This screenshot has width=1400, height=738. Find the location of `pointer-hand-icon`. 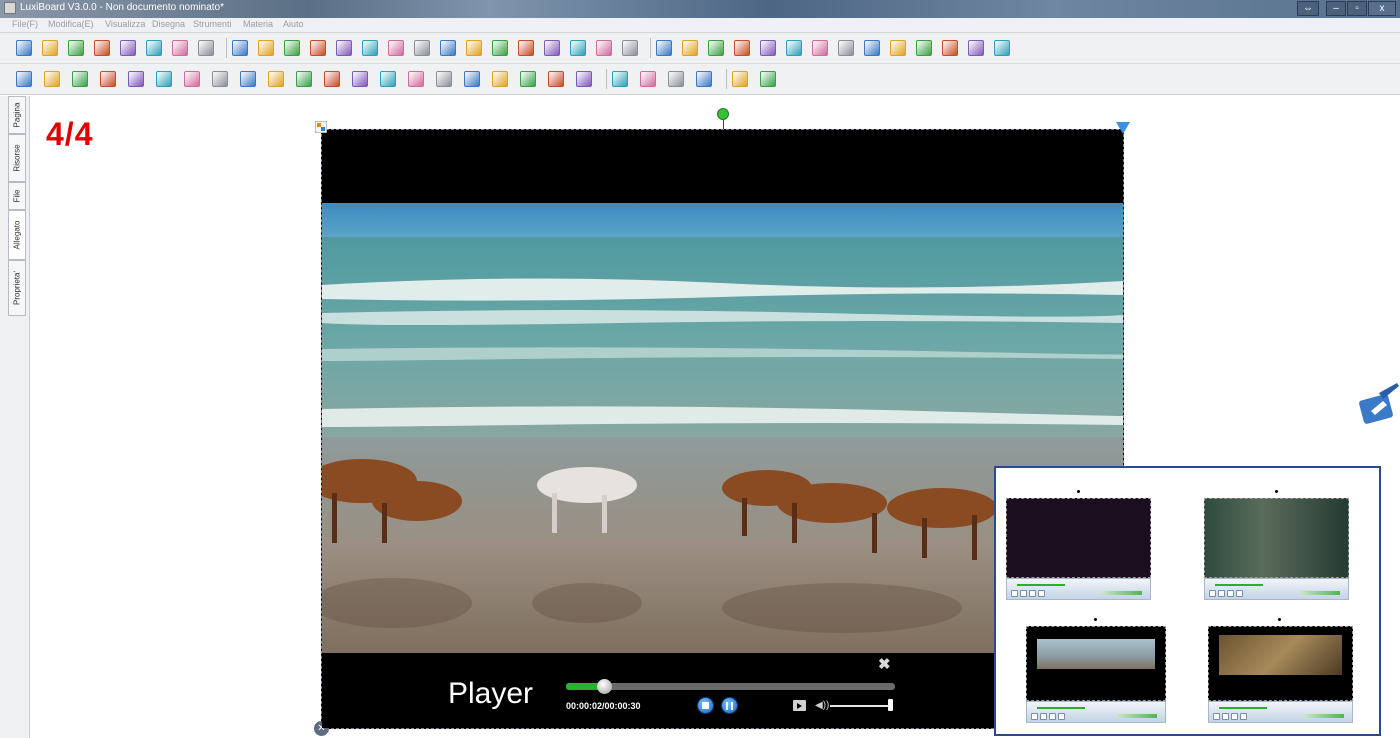

pointer-hand-icon is located at coordinates (976, 48).